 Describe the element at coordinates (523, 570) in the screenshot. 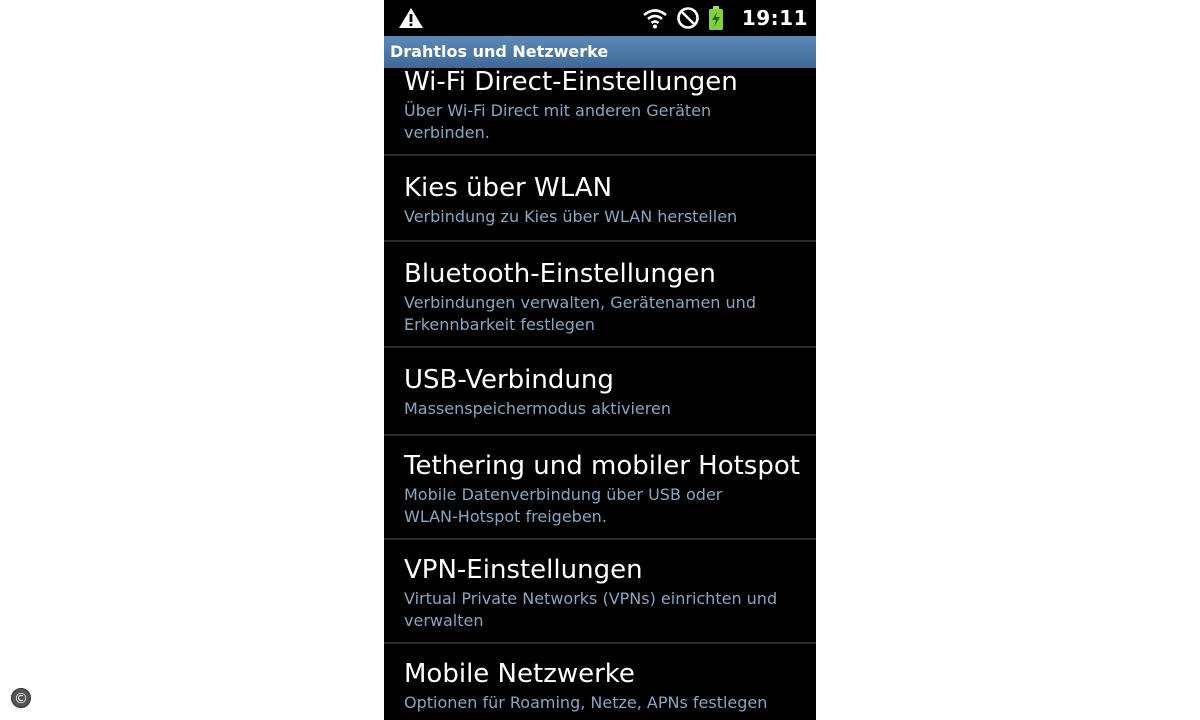

I see `settings-item-title: VPN-Einstellungen` at that location.